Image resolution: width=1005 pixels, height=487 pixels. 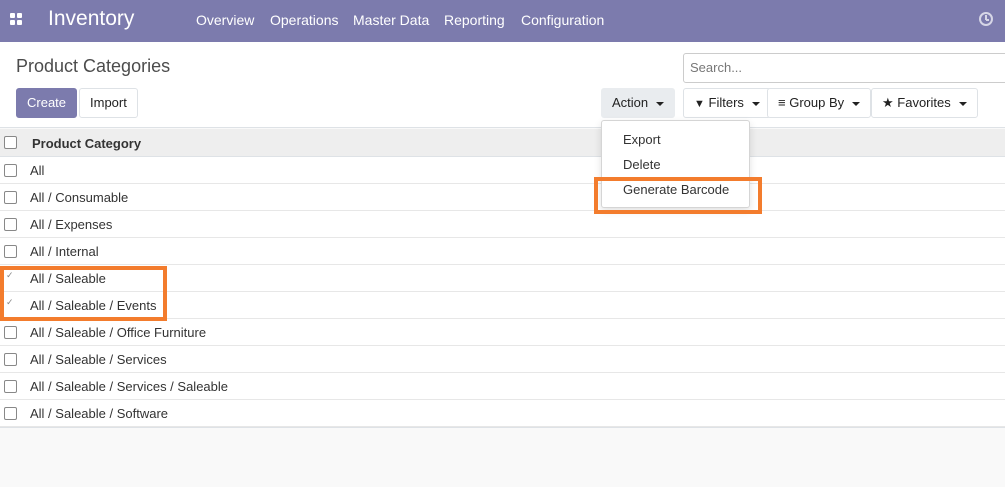 What do you see at coordinates (129, 386) in the screenshot?
I see `row-label: All / Saleable / Services / Saleable` at bounding box center [129, 386].